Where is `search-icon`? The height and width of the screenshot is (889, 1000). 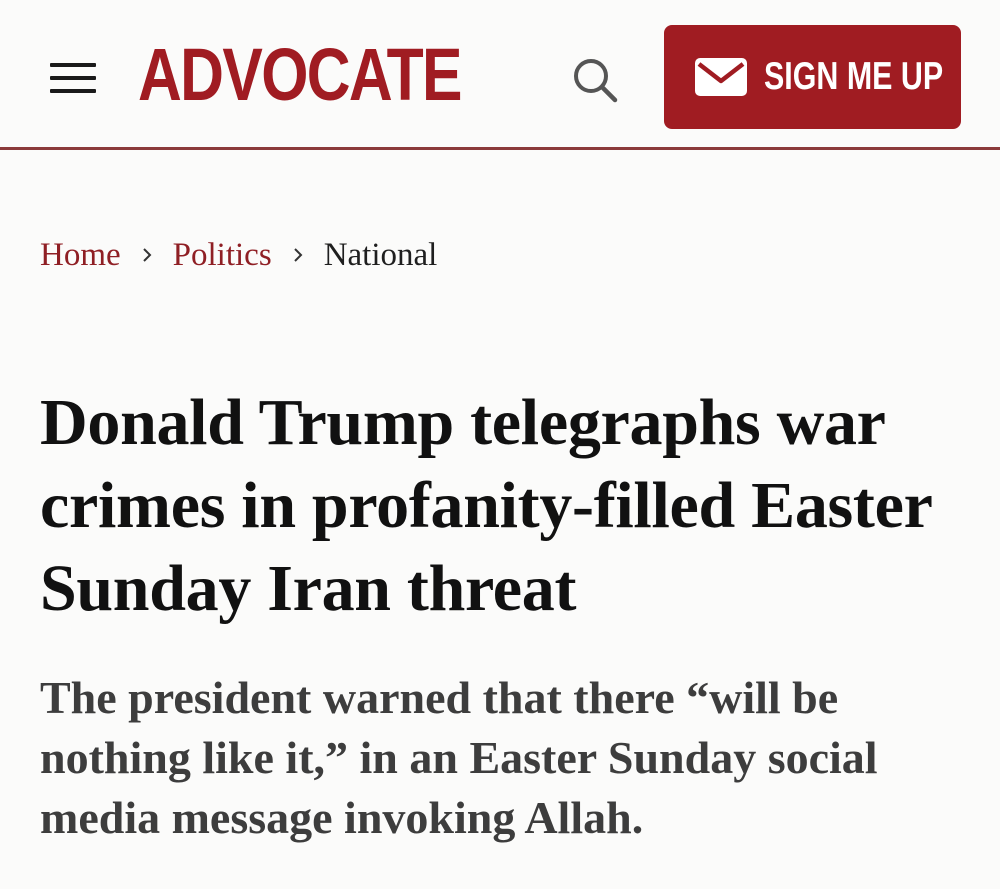 search-icon is located at coordinates (595, 80).